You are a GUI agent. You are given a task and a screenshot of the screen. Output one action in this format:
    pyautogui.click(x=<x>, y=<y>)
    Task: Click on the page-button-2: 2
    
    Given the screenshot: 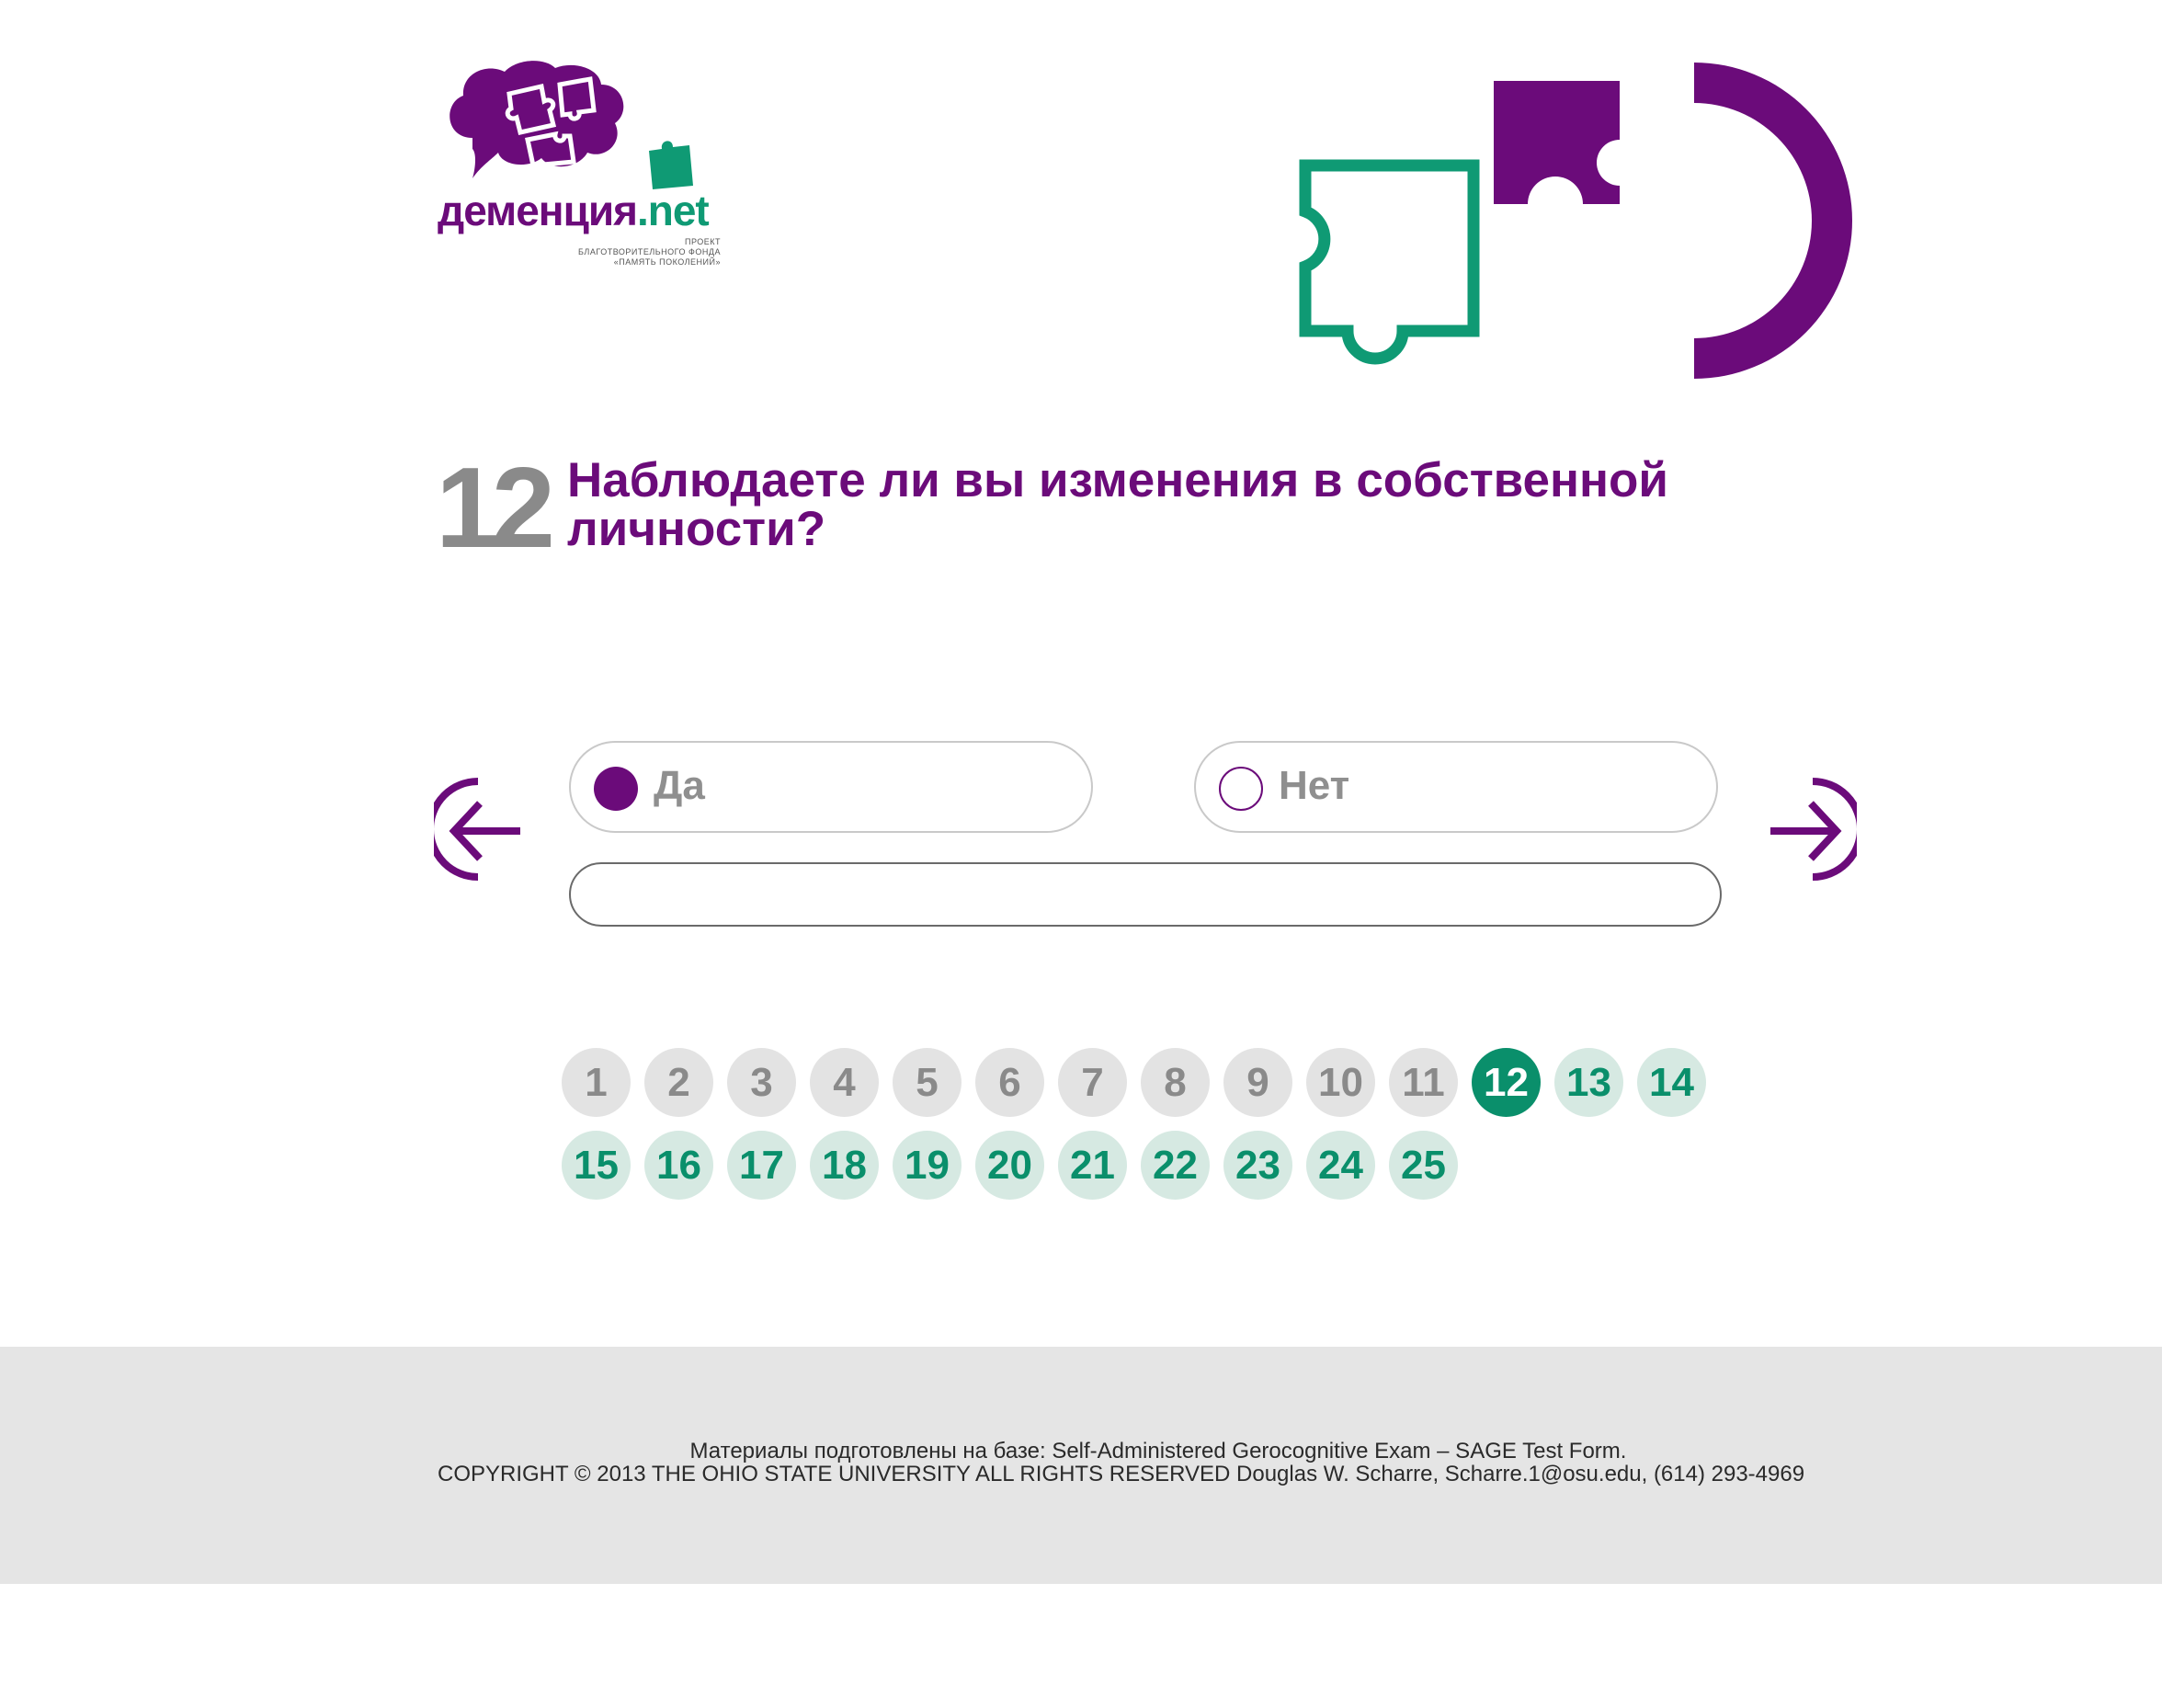 What is the action you would take?
    pyautogui.click(x=679, y=1082)
    